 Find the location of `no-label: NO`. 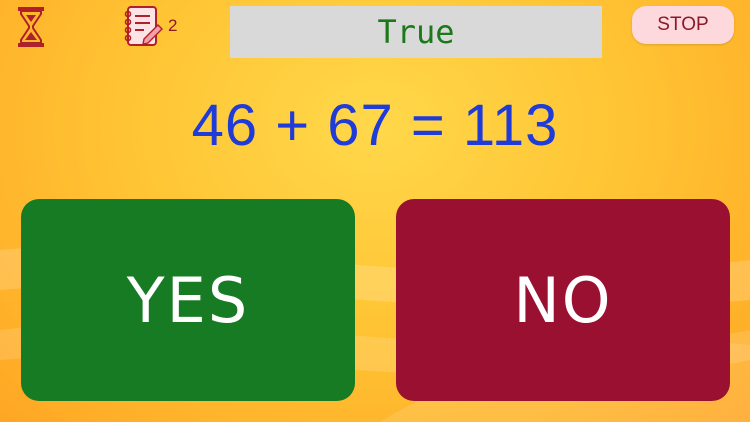

no-label: NO is located at coordinates (563, 300).